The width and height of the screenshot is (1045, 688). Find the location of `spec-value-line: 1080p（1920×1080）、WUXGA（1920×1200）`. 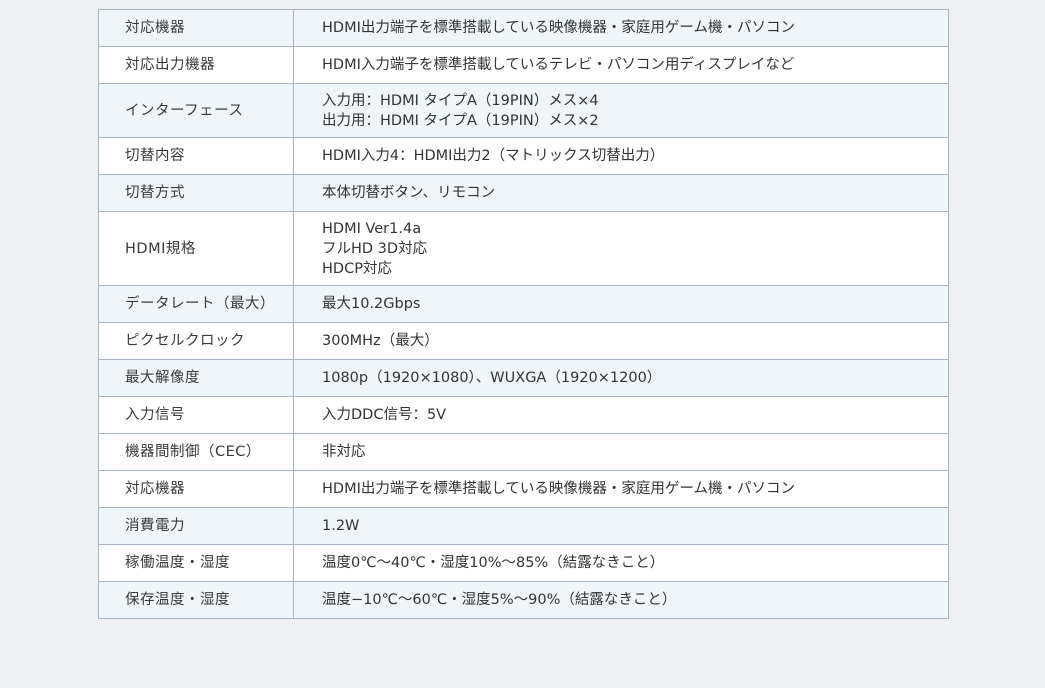

spec-value-line: 1080p（1920×1080）、WUXGA（1920×1200） is located at coordinates (492, 378).